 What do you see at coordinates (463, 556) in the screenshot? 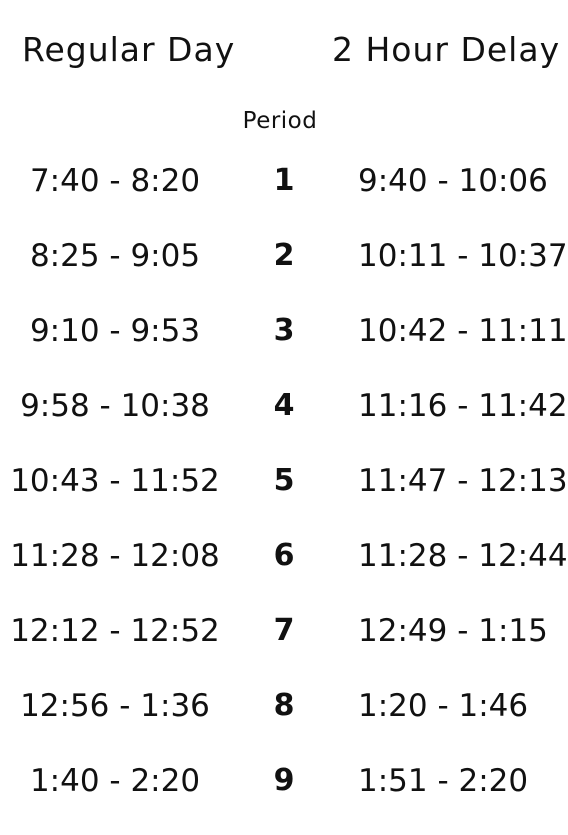
I see `delay-time: 11:28 - 12:44` at bounding box center [463, 556].